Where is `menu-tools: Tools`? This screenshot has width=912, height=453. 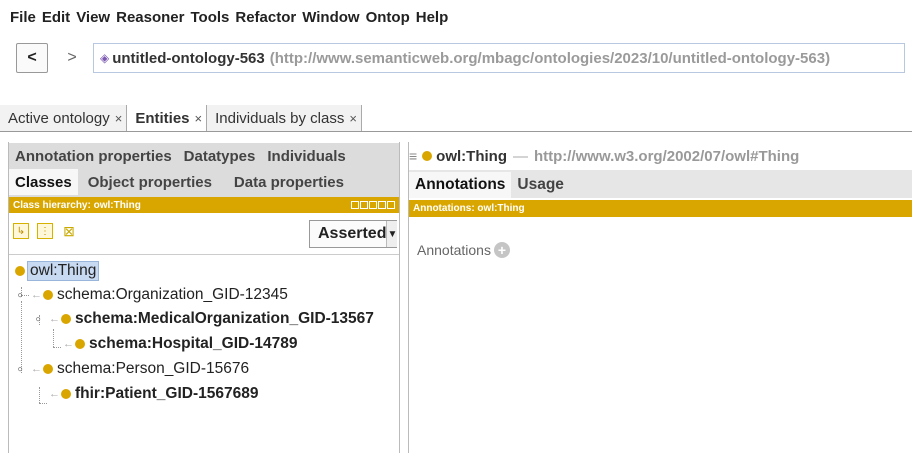
menu-tools: Tools is located at coordinates (209, 17).